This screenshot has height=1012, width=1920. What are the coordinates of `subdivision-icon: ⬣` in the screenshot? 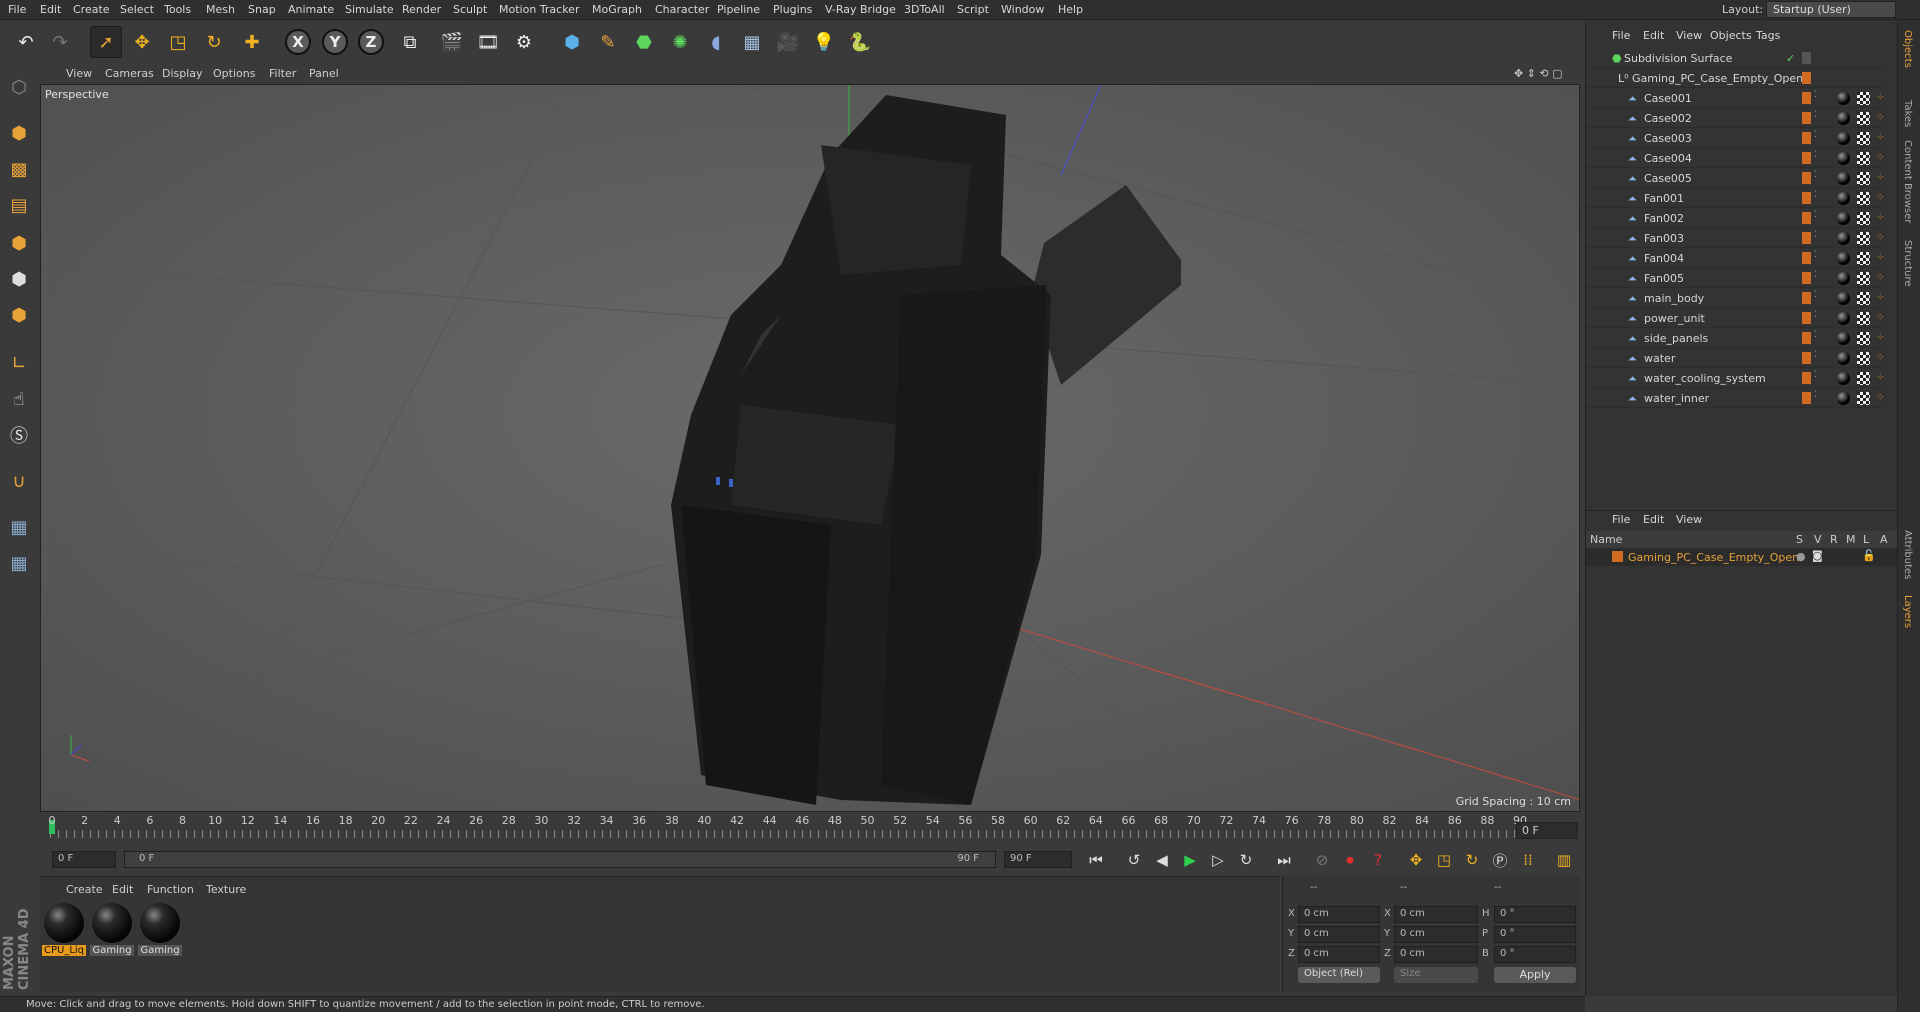 It's located at (644, 42).